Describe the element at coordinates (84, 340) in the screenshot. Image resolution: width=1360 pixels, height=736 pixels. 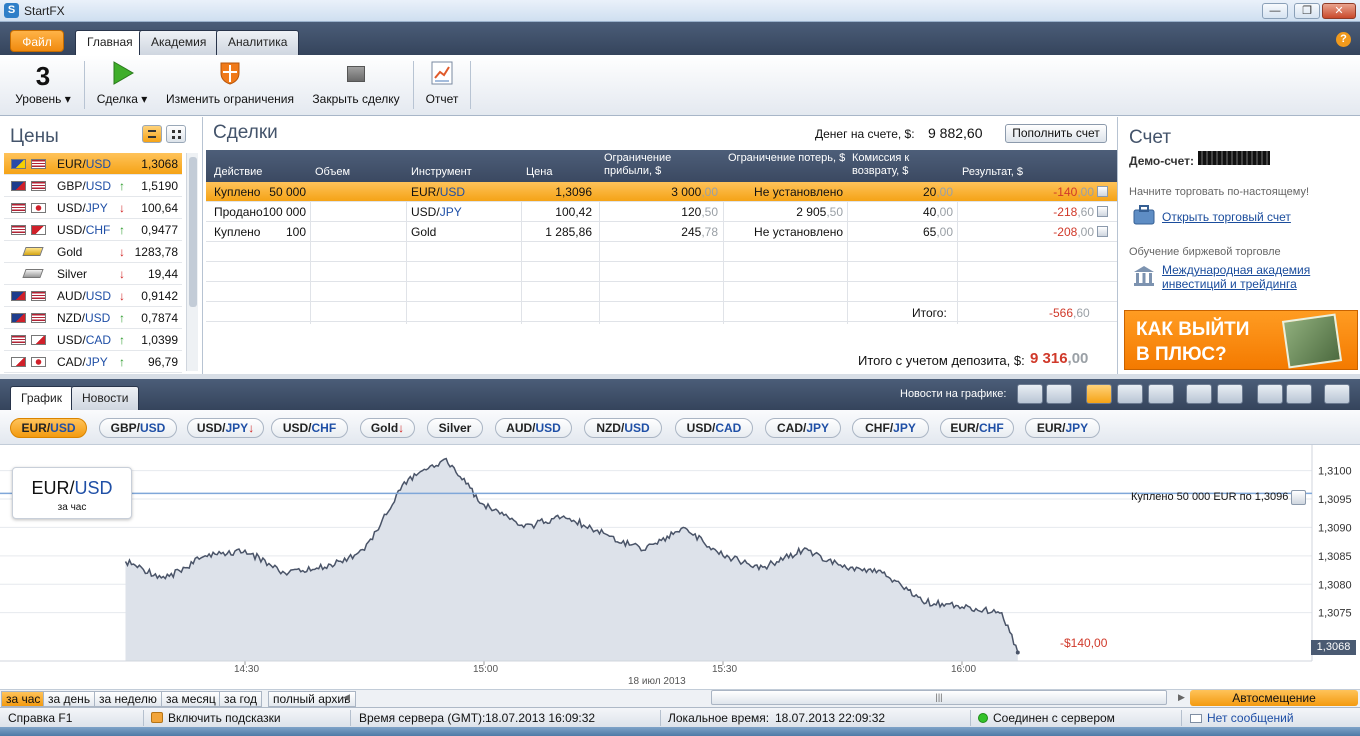
I see `price-name: USD/CAD` at that location.